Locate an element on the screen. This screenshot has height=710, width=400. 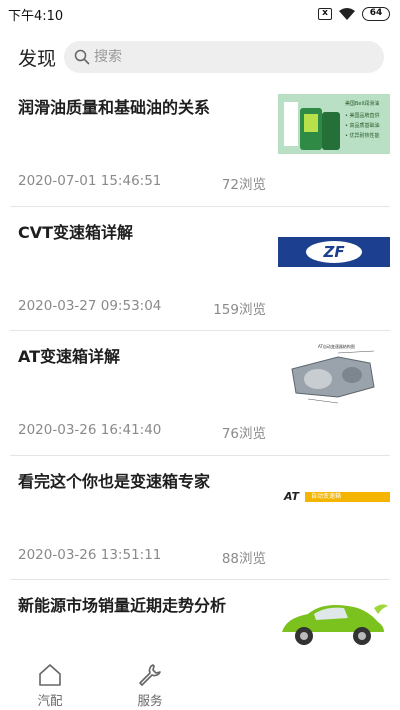
wrench-icon is located at coordinates (150, 675).